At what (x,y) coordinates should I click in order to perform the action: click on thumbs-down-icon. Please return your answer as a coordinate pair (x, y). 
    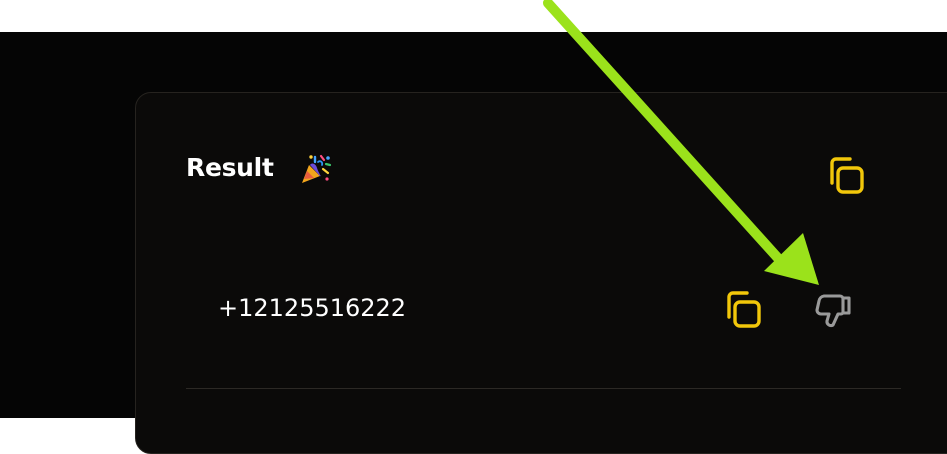
    Looking at the image, I should click on (833, 311).